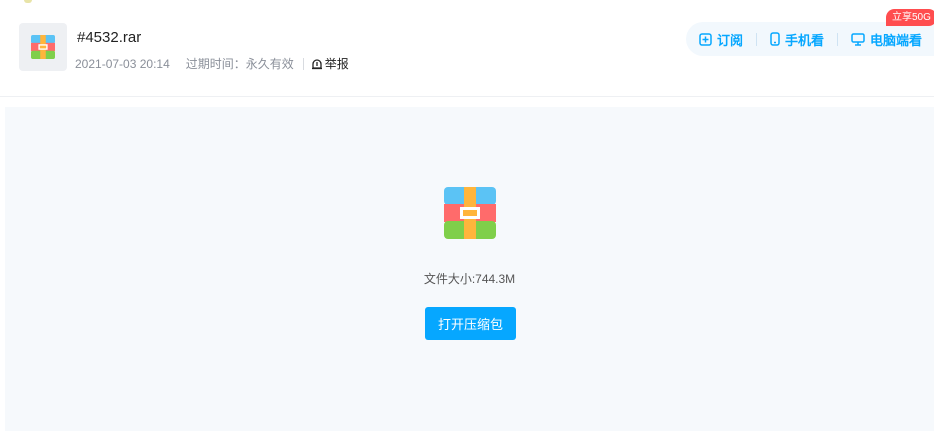  I want to click on subscribe-button: 订阅, so click(721, 39).